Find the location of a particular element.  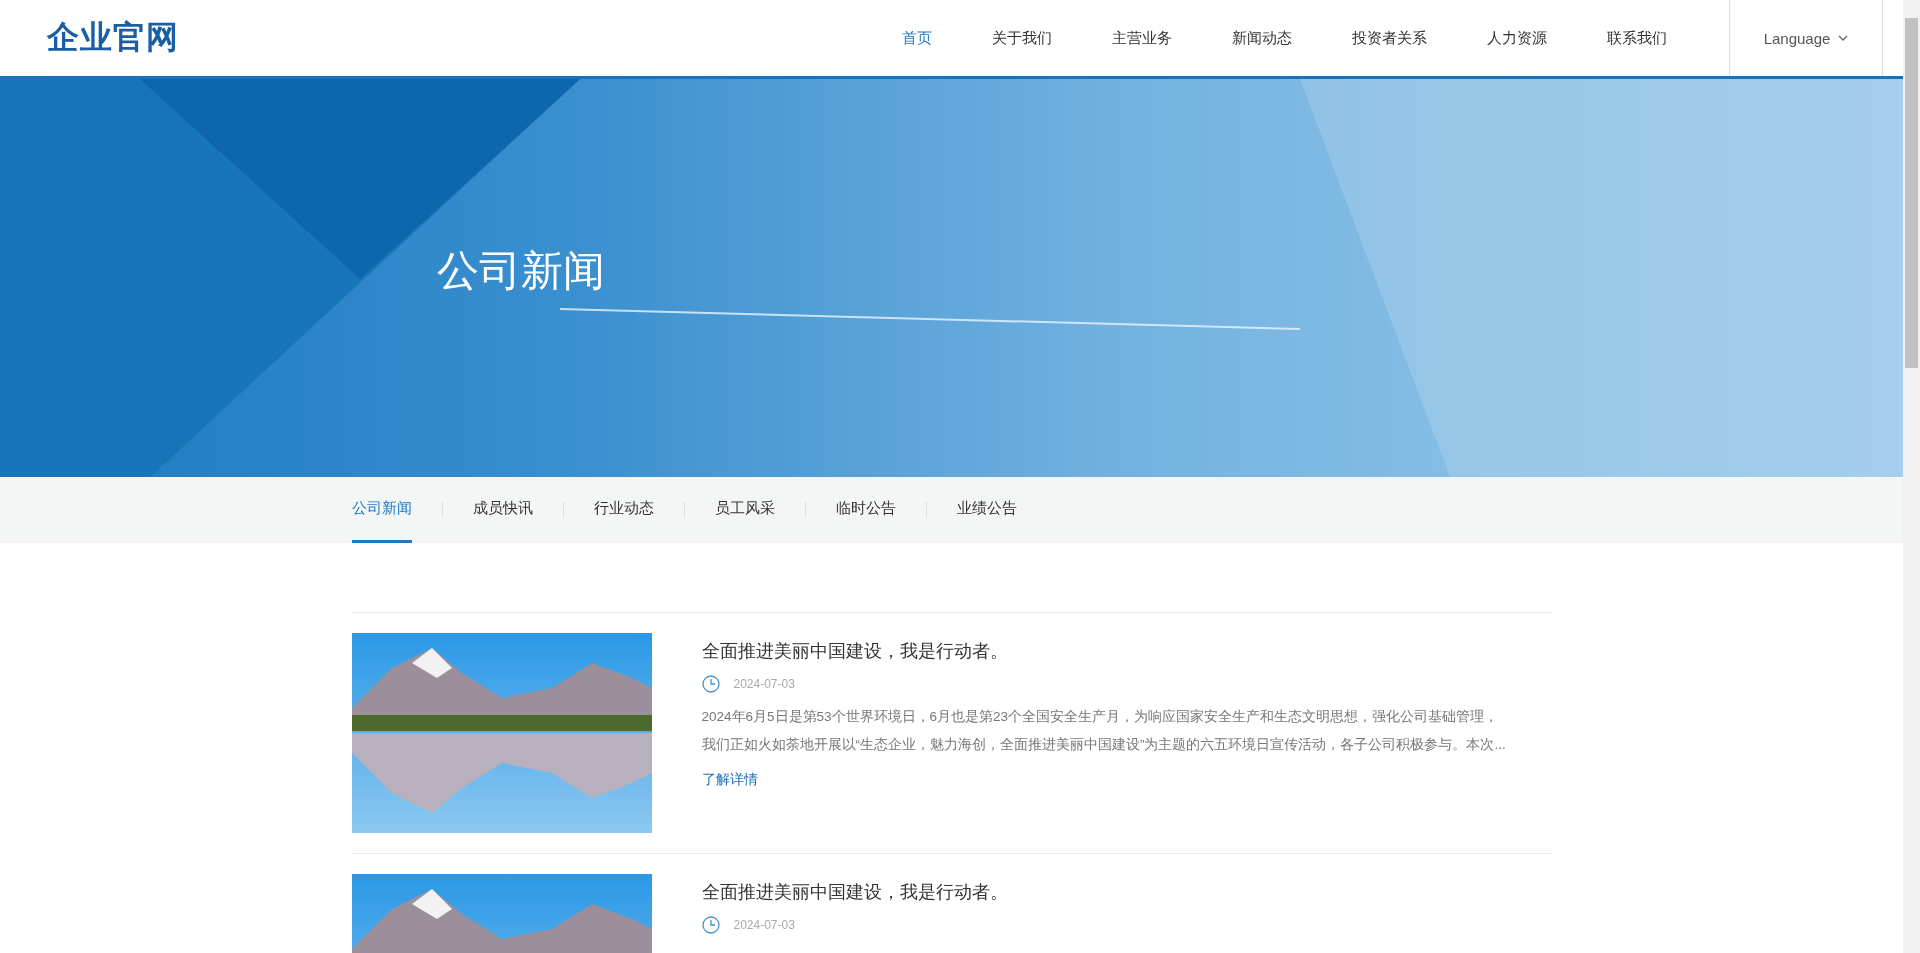

banner-title: 公司新闻 is located at coordinates (521, 271).